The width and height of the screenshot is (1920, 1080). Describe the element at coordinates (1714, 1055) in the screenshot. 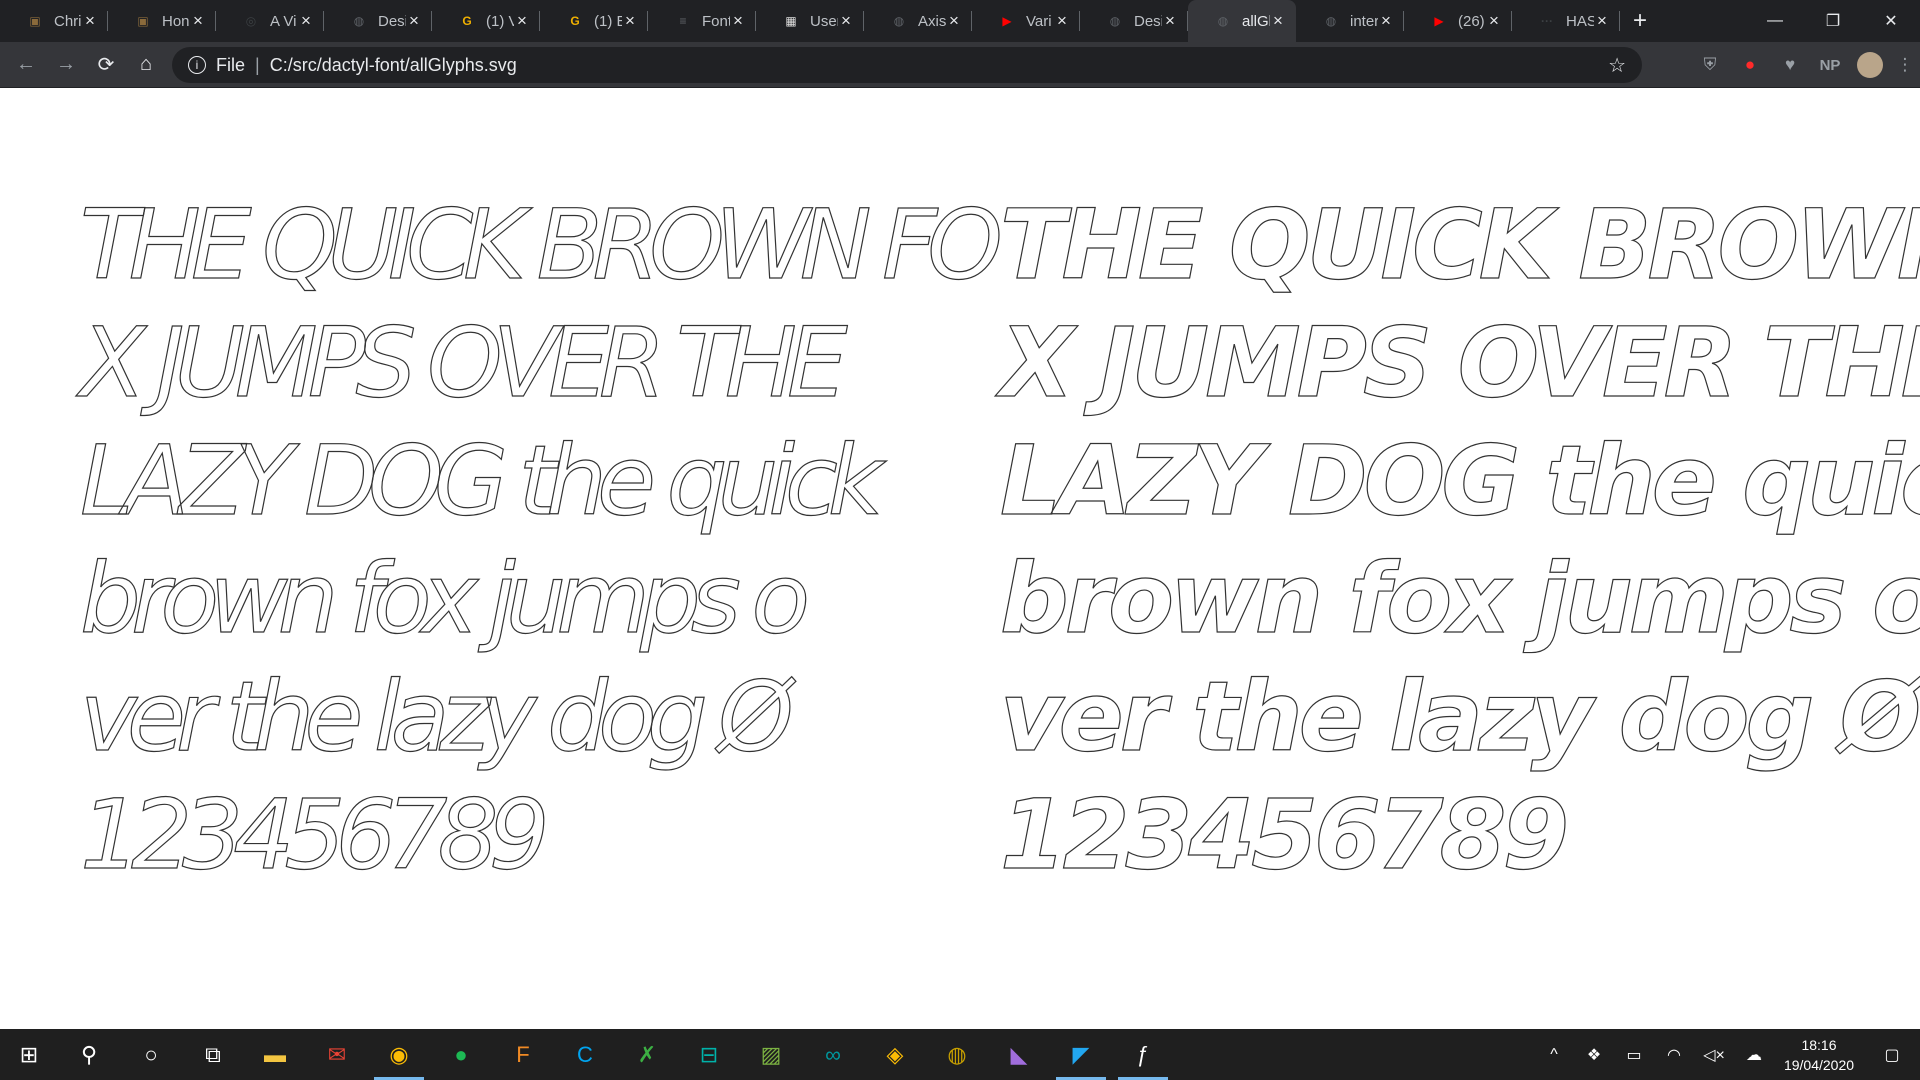

I see `volume-icon: ◁×` at that location.